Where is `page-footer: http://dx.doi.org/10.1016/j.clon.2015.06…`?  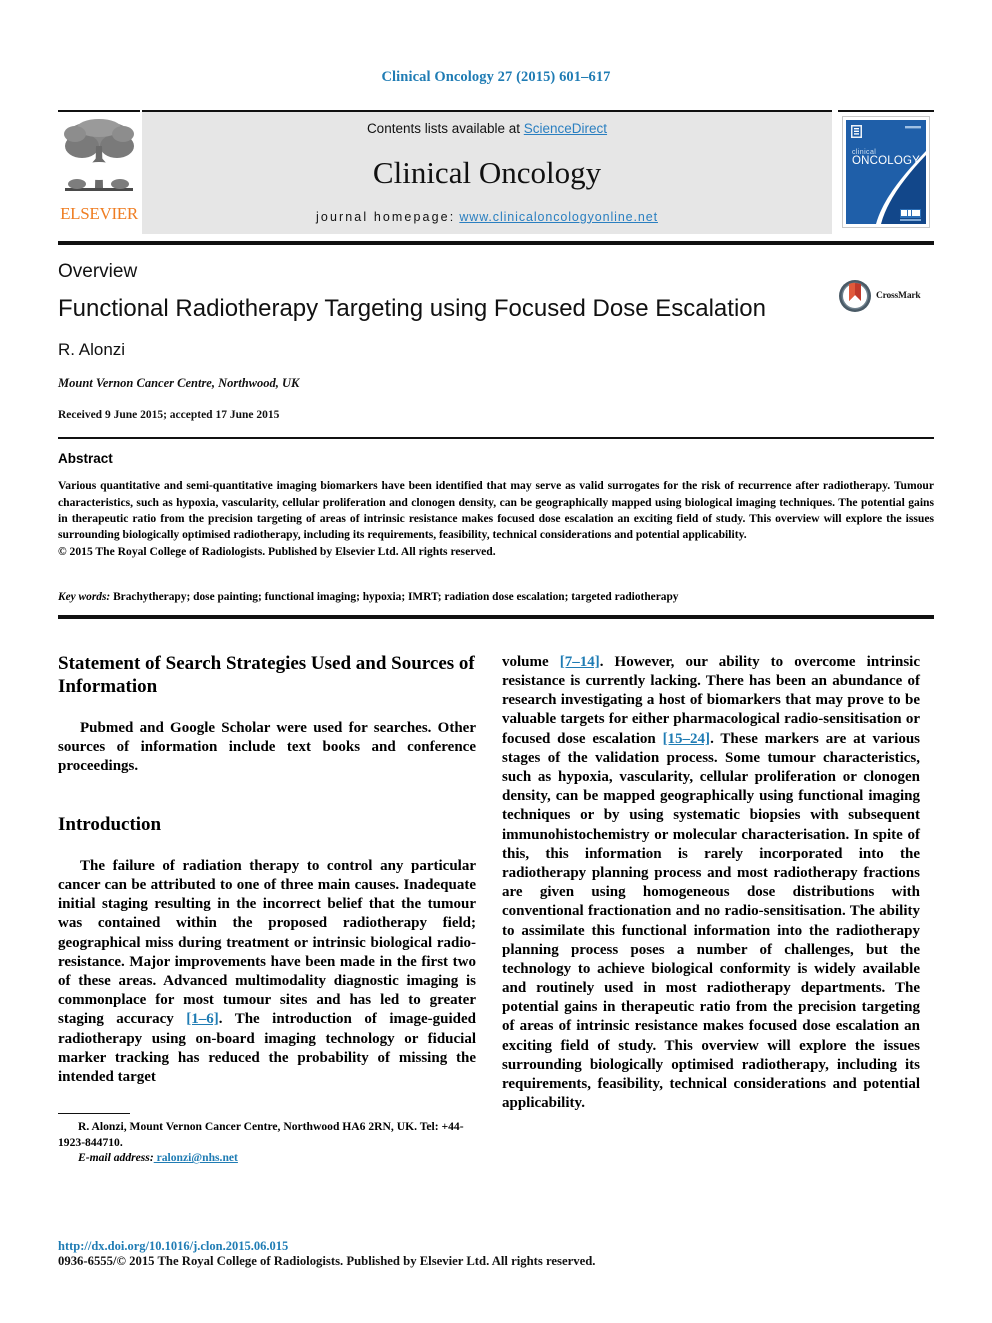
page-footer: http://dx.doi.org/10.1016/j.clon.2015.06… is located at coordinates (498, 1255).